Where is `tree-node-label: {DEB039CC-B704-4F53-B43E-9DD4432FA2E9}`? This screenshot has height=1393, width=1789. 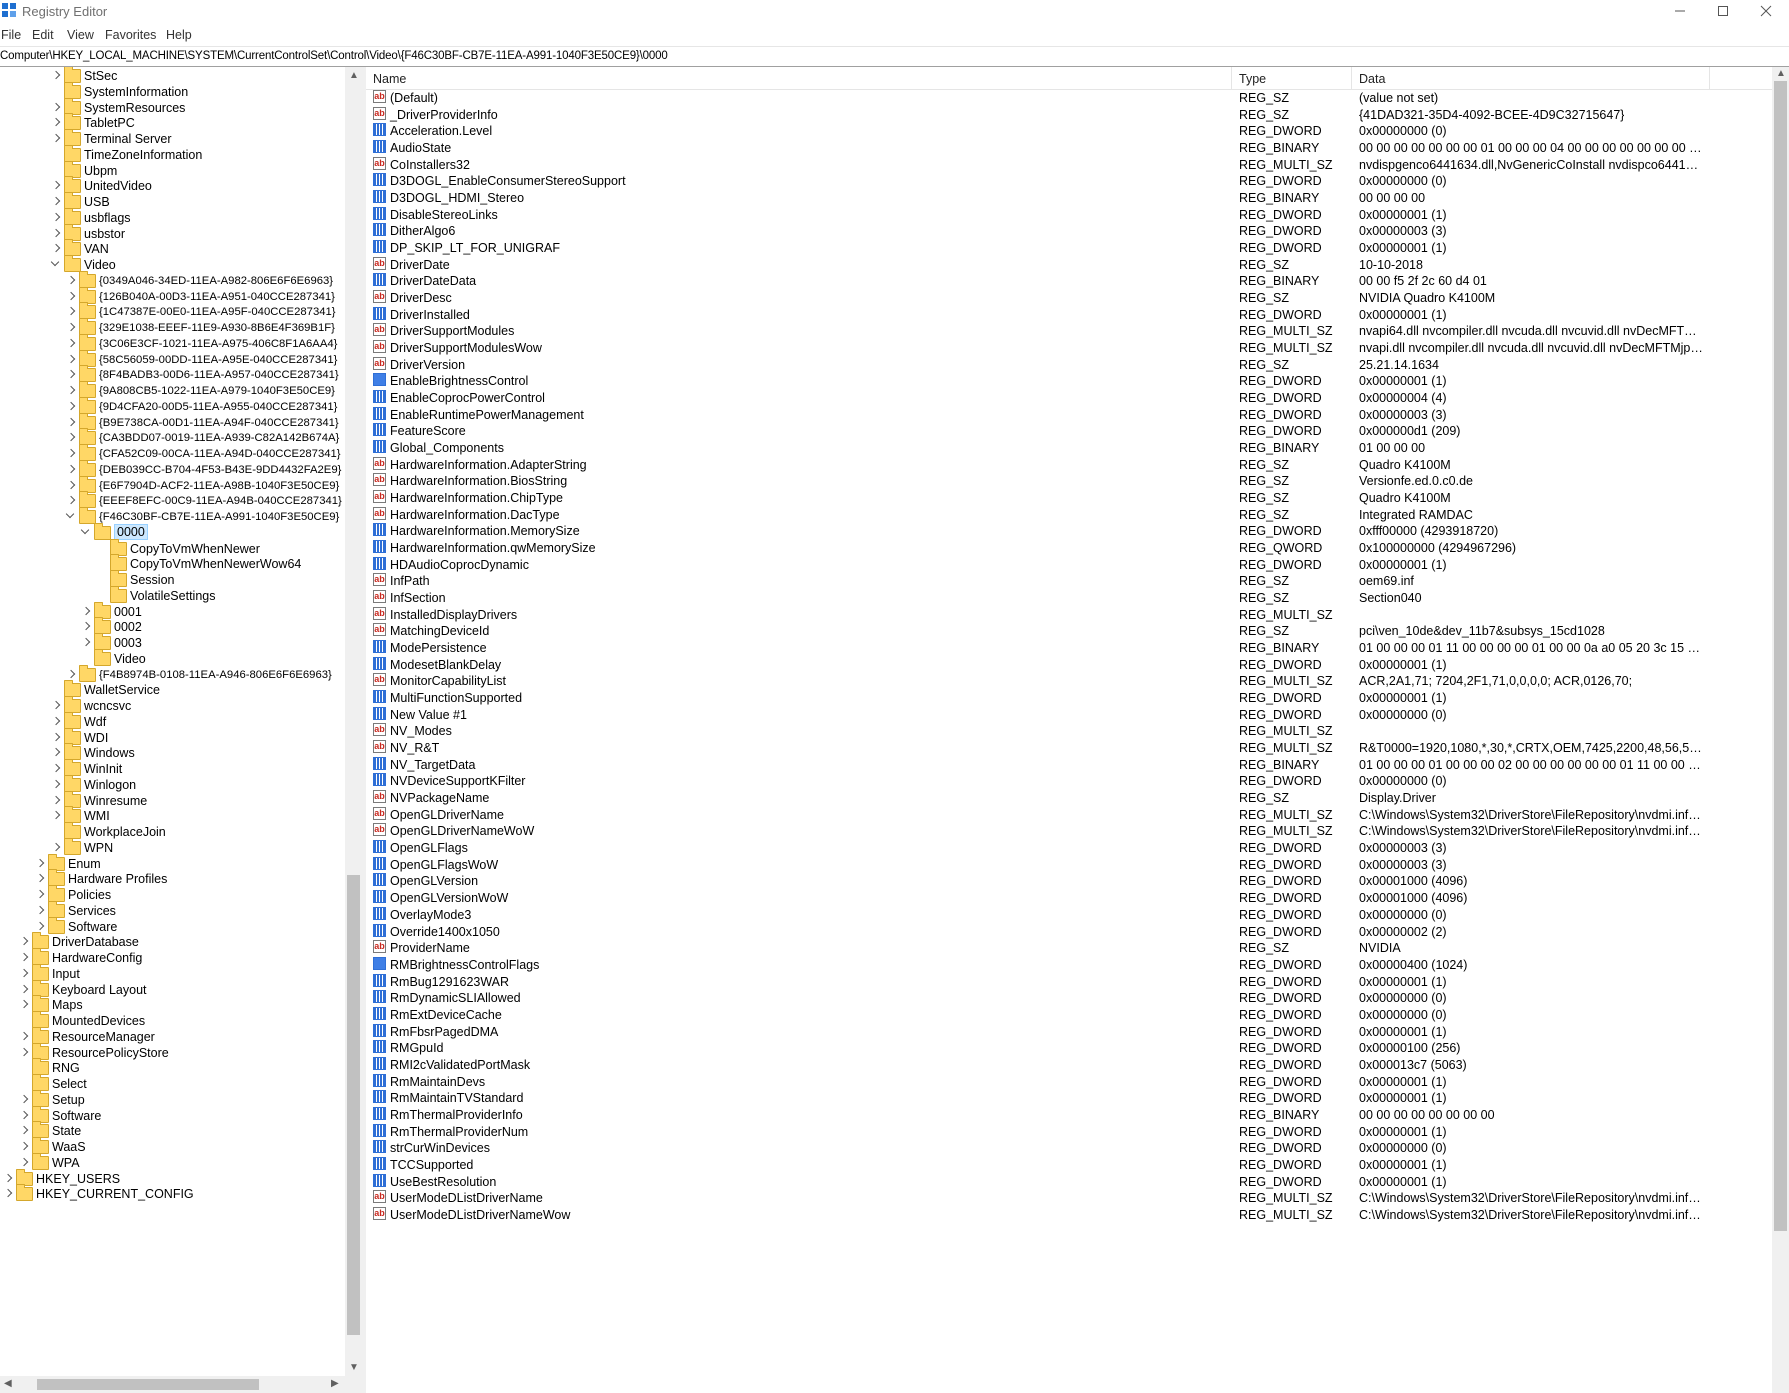 tree-node-label: {DEB039CC-B704-4F53-B43E-9DD4432FA2E9} is located at coordinates (220, 470).